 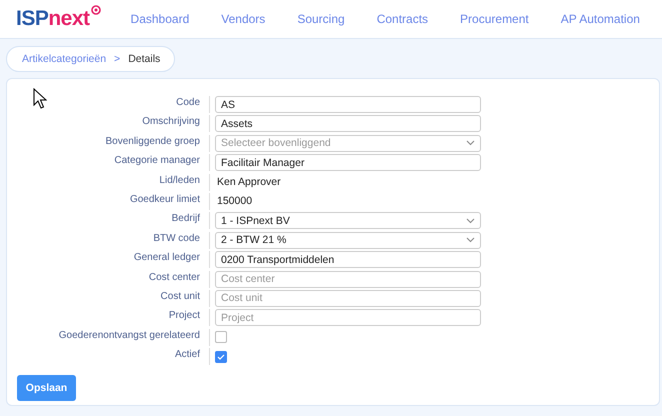 I want to click on breadcrumb-link: Artikelcategorieën, so click(x=64, y=59).